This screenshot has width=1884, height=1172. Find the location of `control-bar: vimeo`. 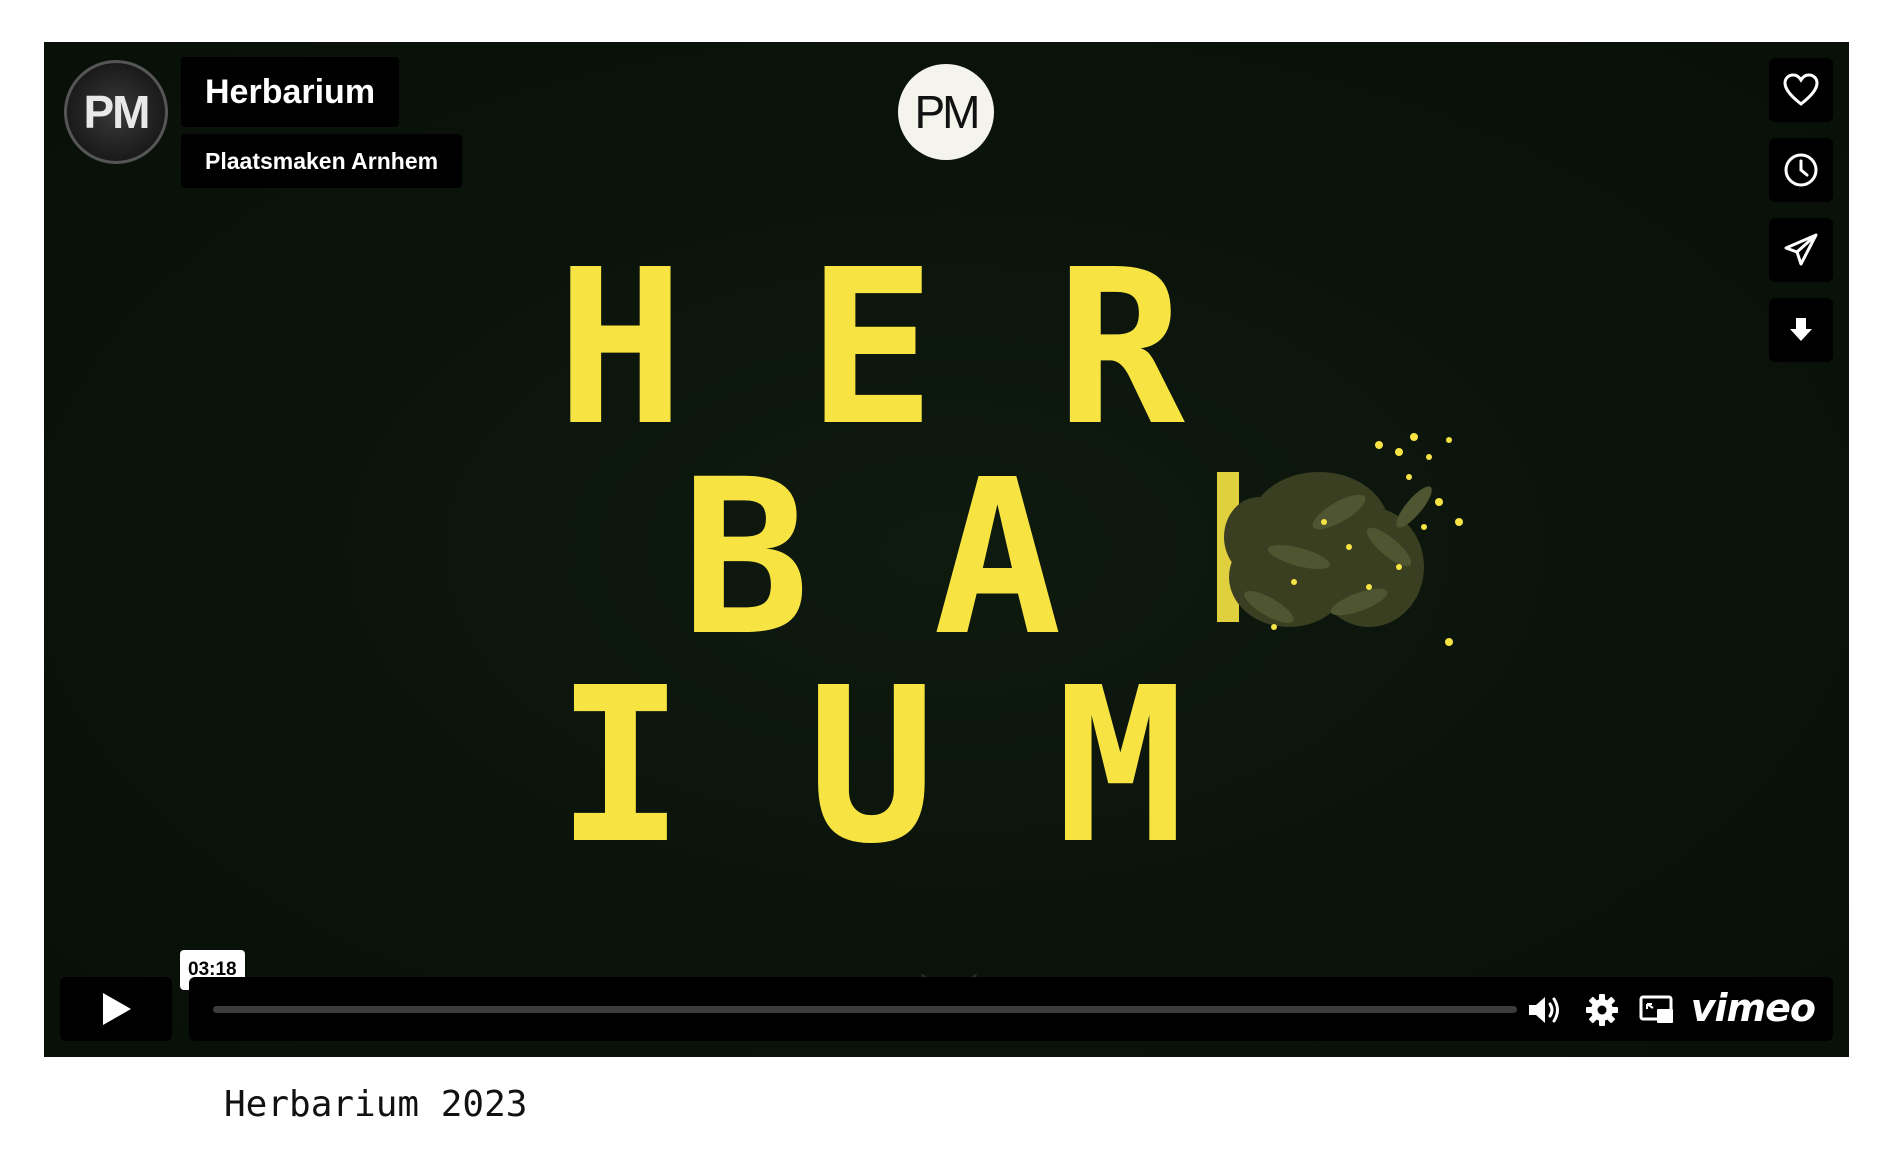

control-bar: vimeo is located at coordinates (1011, 1009).